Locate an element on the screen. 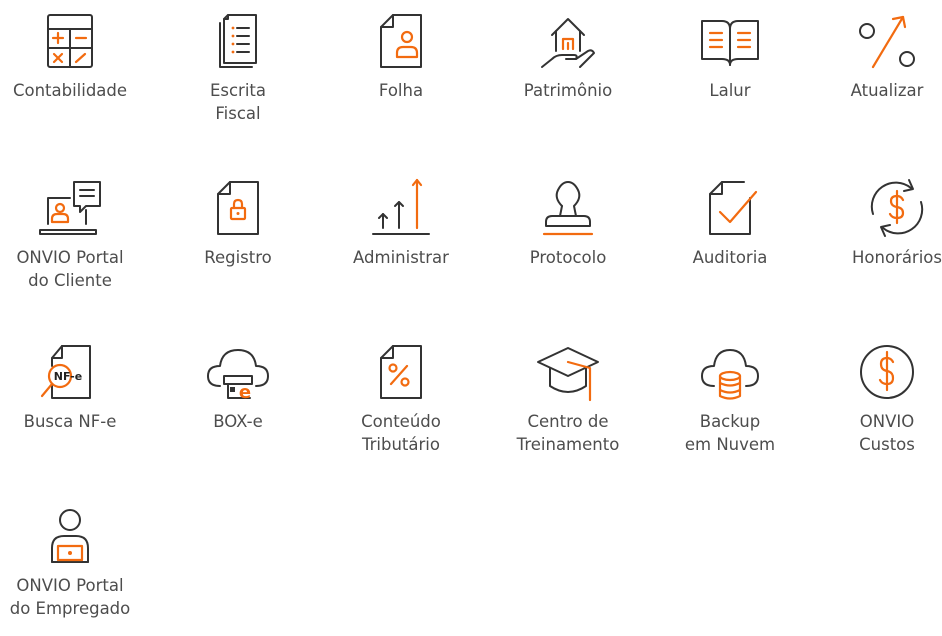  tile-registro: Registro is located at coordinates (238, 220).